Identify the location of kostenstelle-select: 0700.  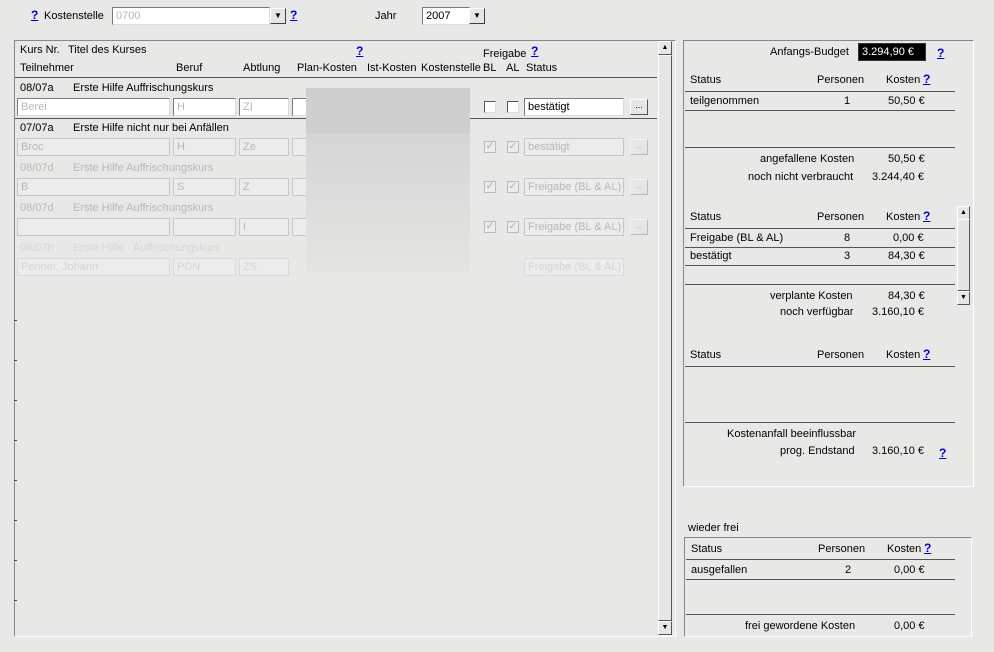
(191, 16).